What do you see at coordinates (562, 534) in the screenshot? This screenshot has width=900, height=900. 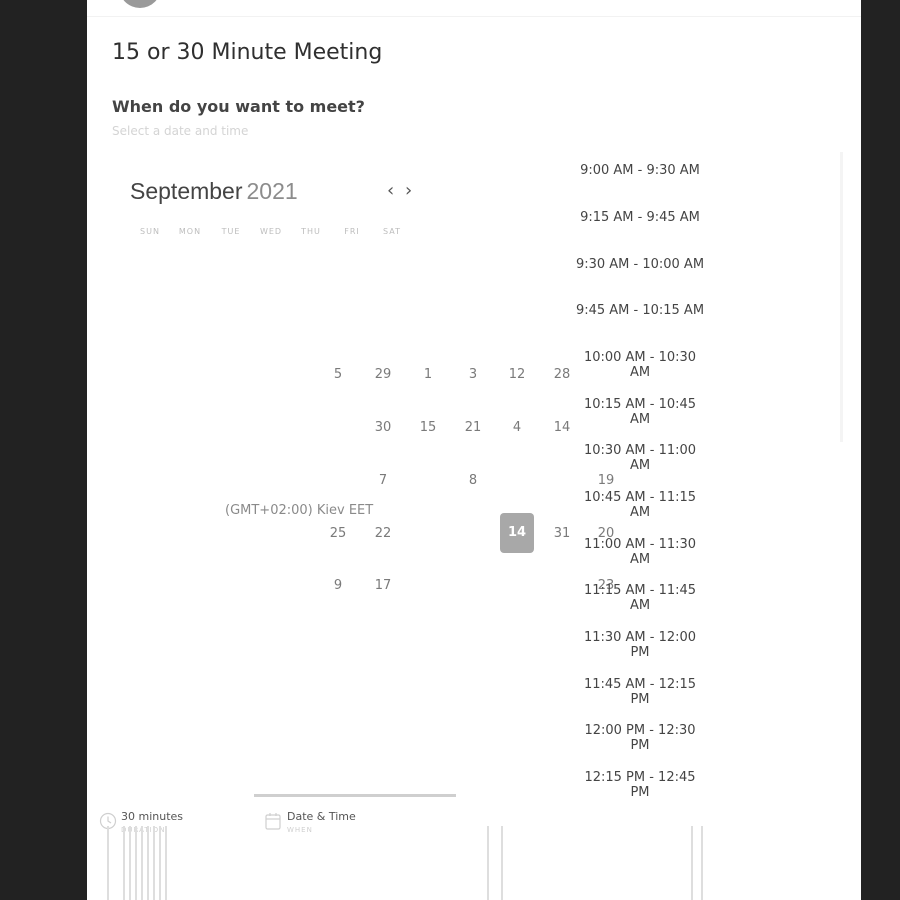 I see `calendar-day: 31` at bounding box center [562, 534].